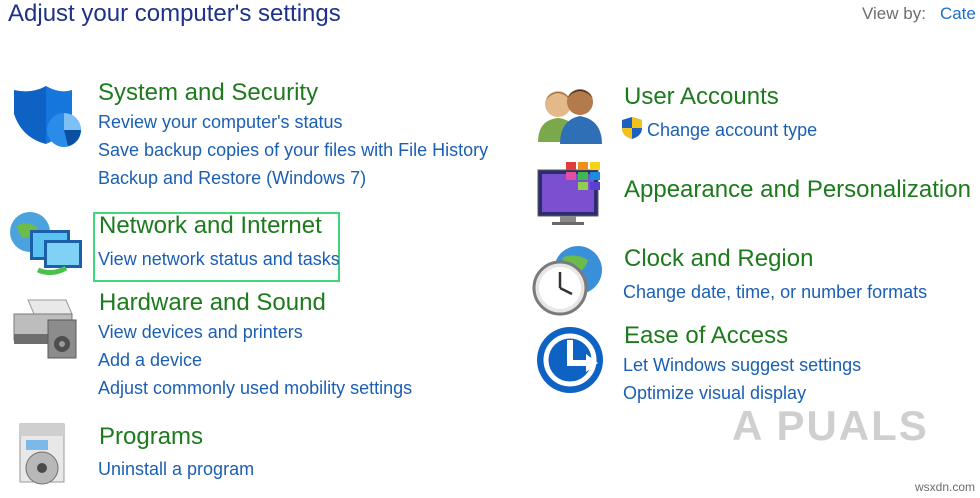 The height and width of the screenshot is (498, 980). What do you see at coordinates (208, 93) in the screenshot?
I see `category-system-and-security: System and Security` at bounding box center [208, 93].